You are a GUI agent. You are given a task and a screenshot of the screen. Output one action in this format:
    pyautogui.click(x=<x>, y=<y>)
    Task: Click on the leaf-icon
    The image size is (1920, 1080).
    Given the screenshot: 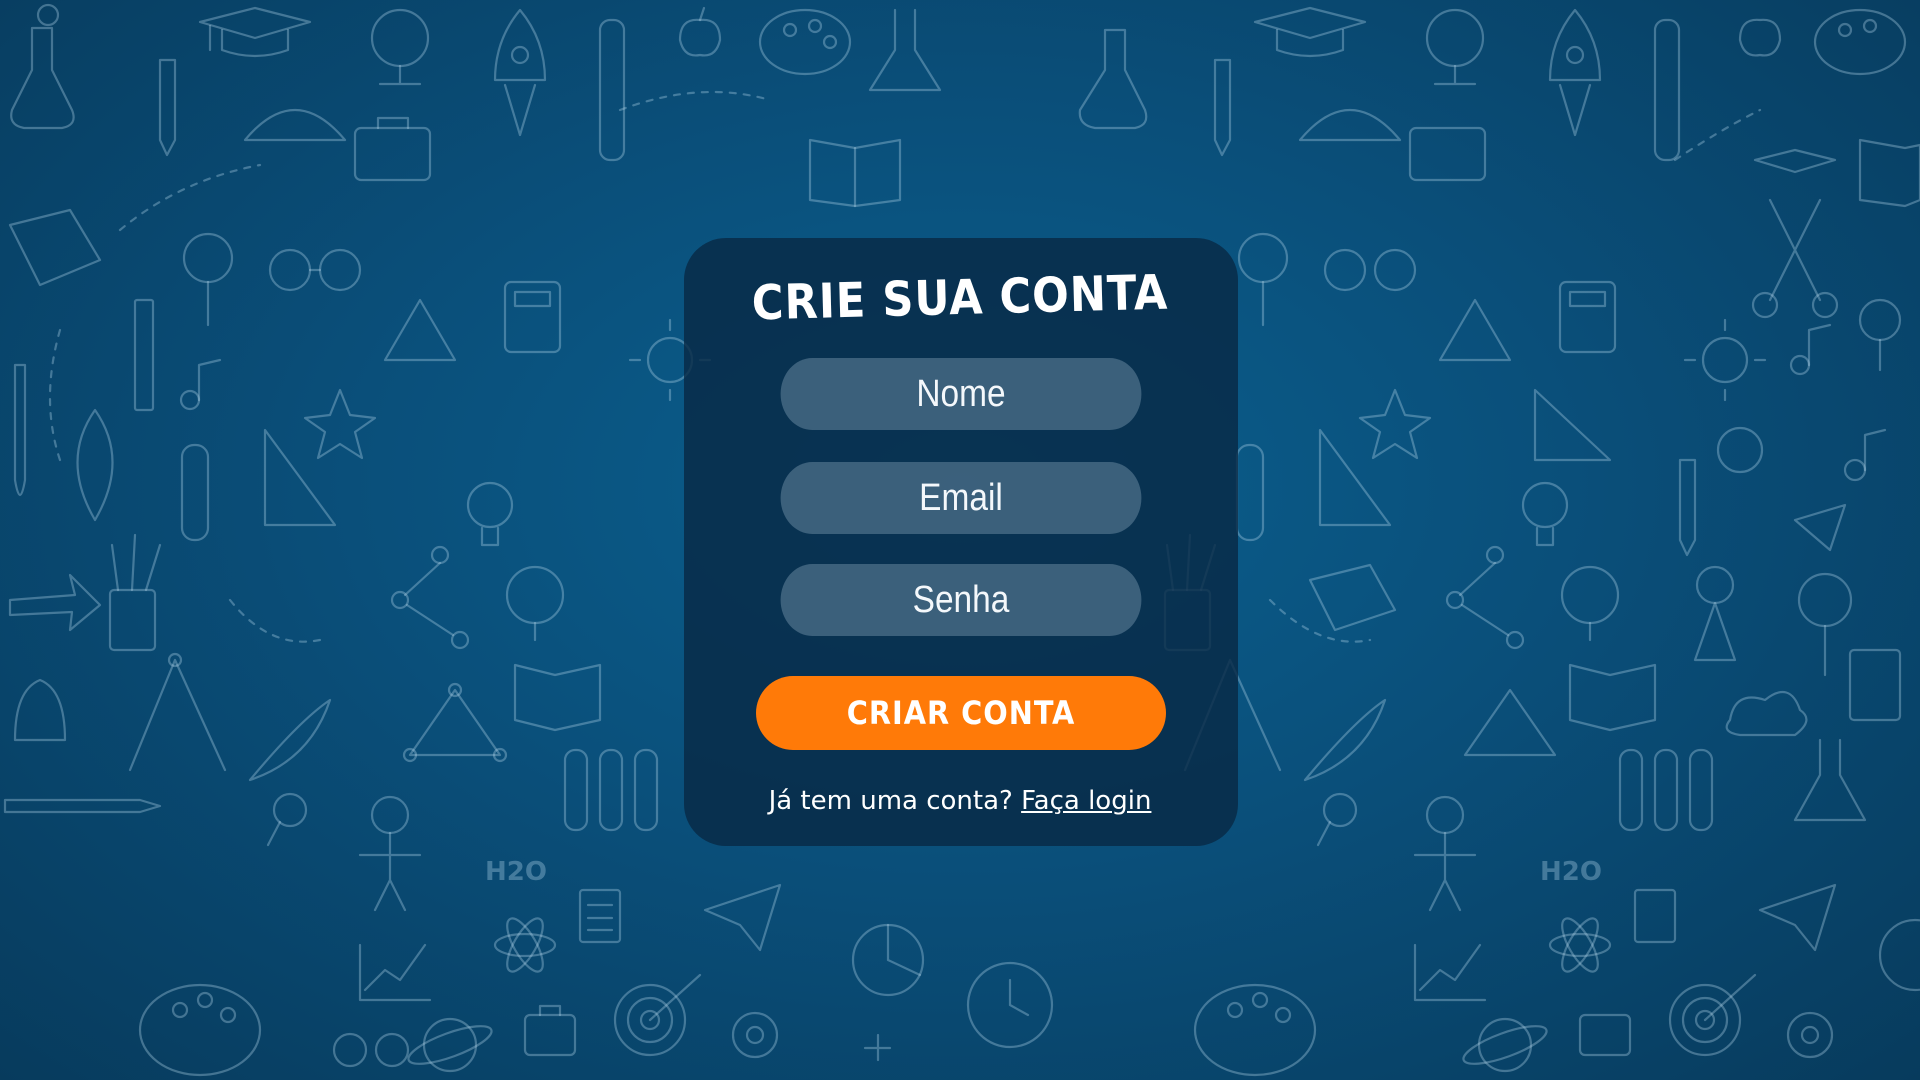 What is the action you would take?
    pyautogui.click(x=95, y=465)
    